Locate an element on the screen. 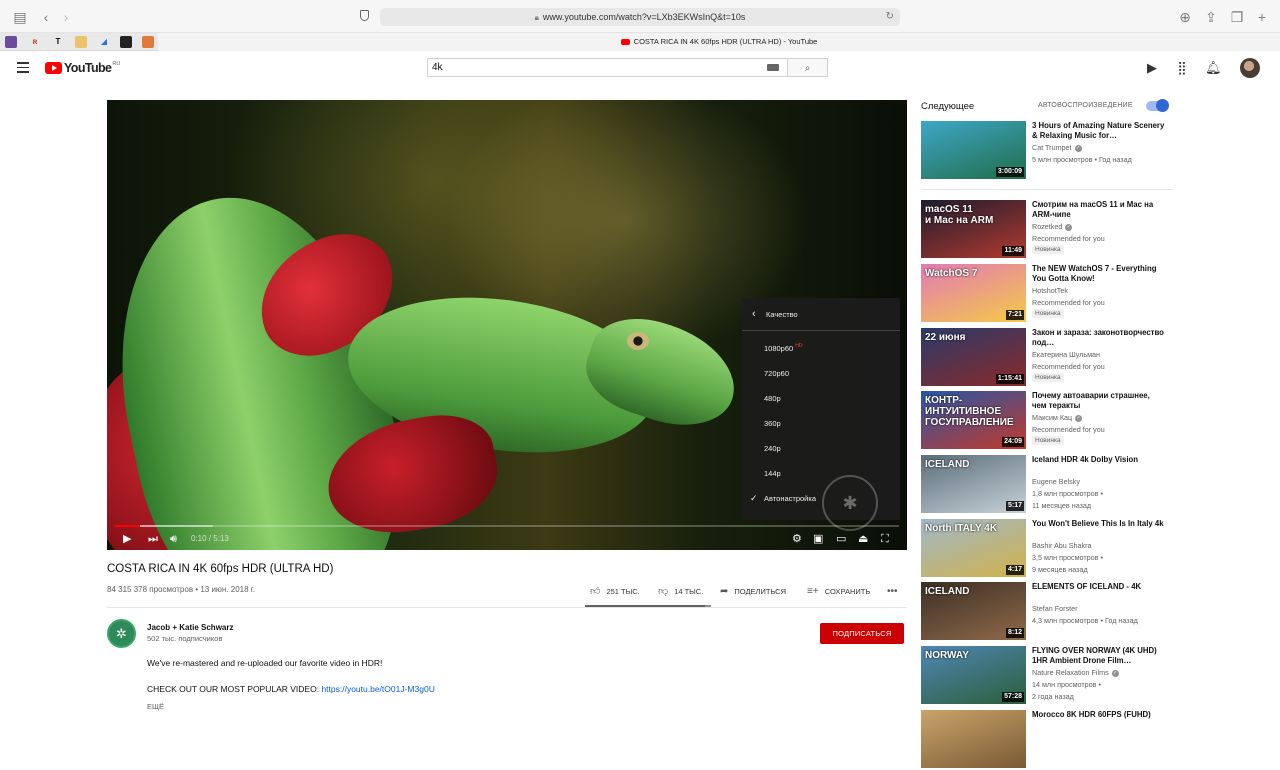  description-link: https://youtu.be/tO01J-M3g0U is located at coordinates (377, 689).